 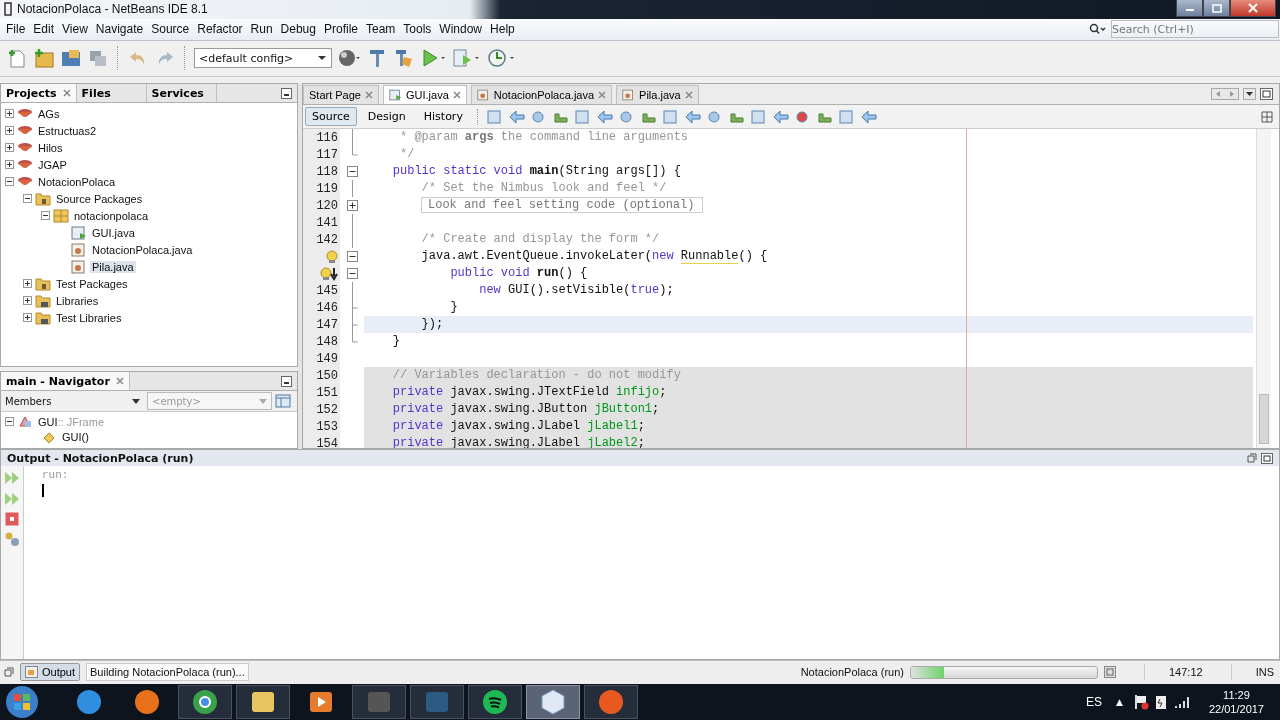 I want to click on class-file-icon, so click(x=79, y=249).